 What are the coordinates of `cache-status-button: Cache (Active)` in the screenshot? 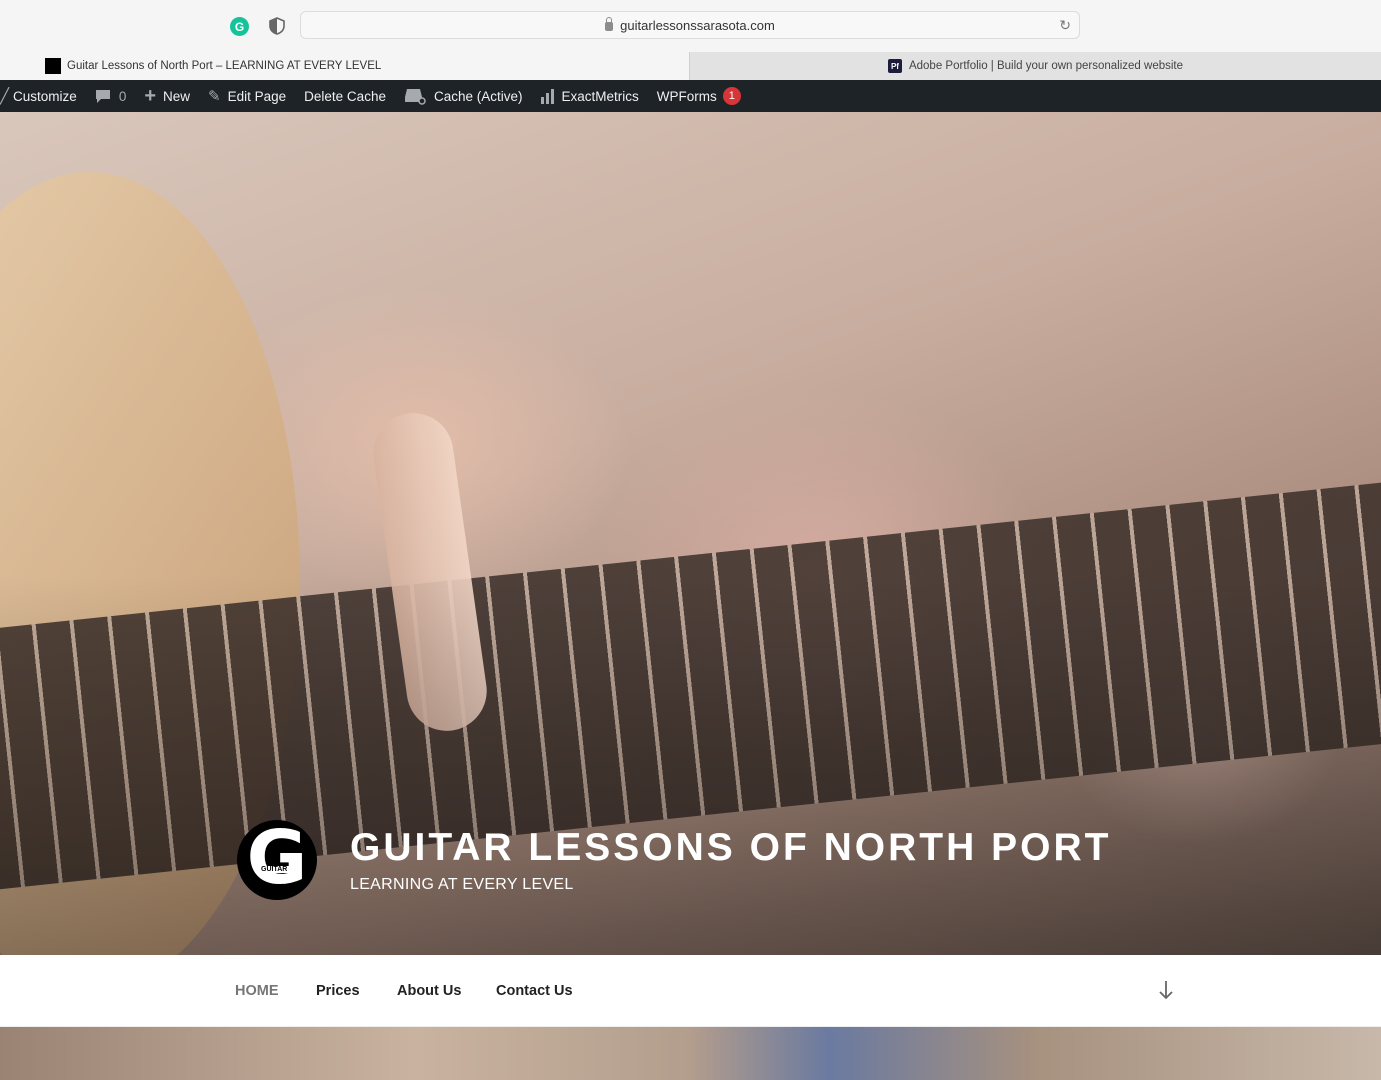 It's located at (463, 96).